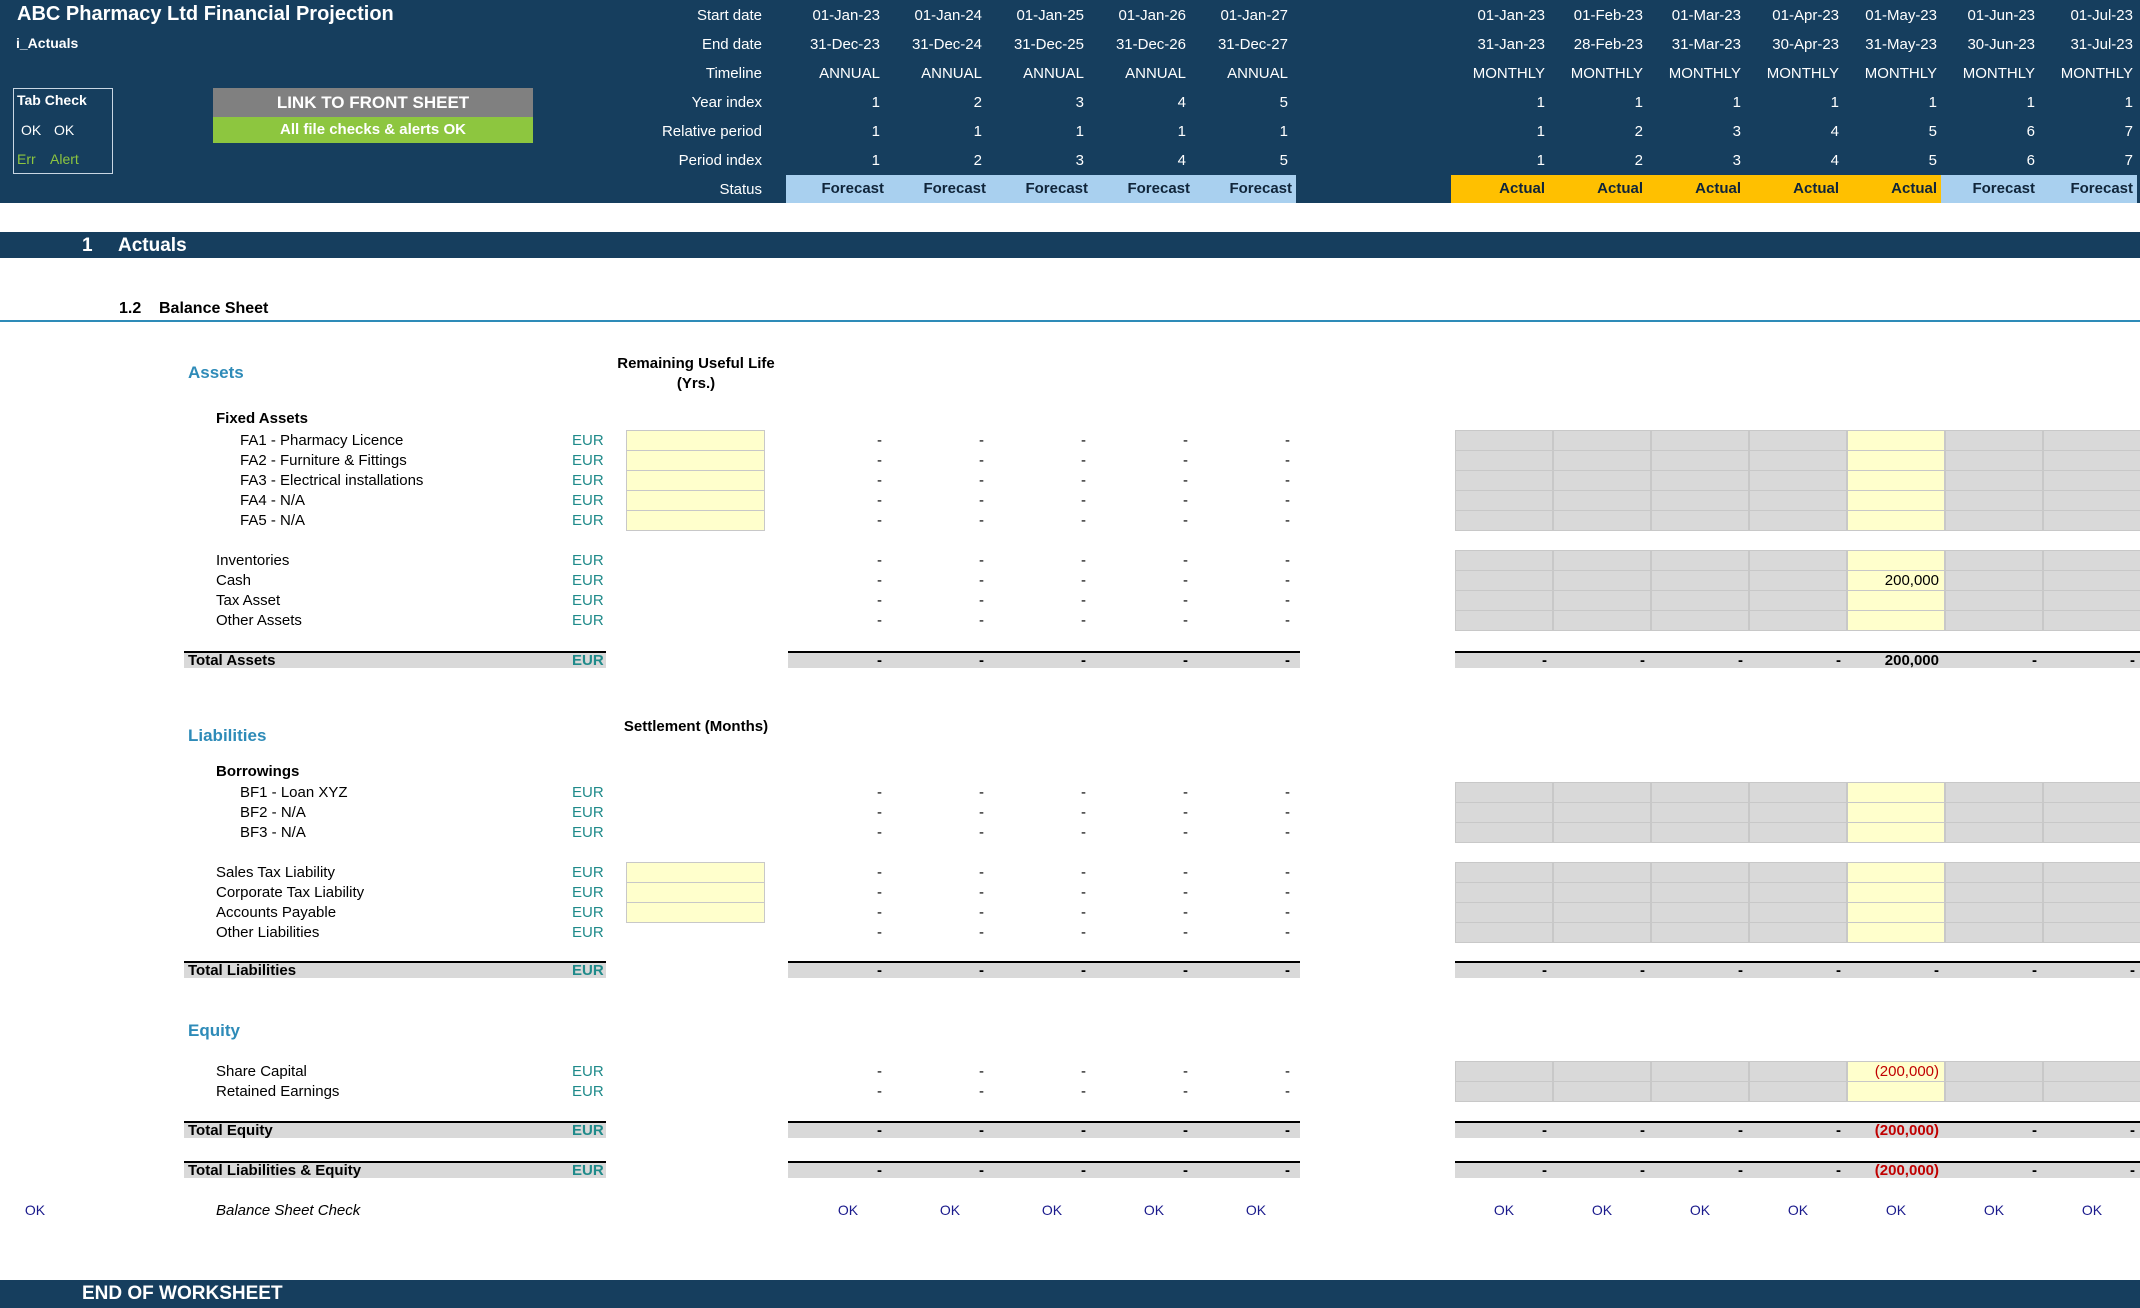 Image resolution: width=2140 pixels, height=1308 pixels. I want to click on link-to-front-sheet-button: LINK TO FRONT SHEET, so click(373, 102).